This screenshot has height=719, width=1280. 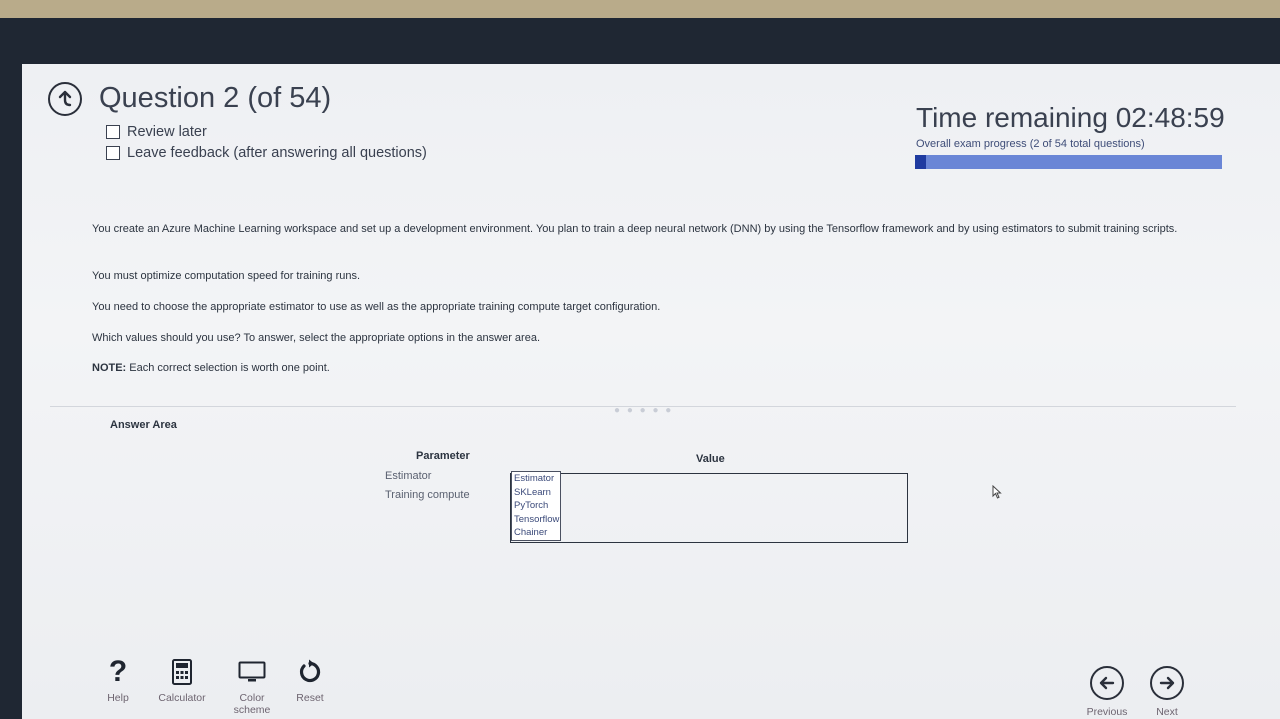 What do you see at coordinates (109, 368) in the screenshot?
I see `note-label: NOTE:` at bounding box center [109, 368].